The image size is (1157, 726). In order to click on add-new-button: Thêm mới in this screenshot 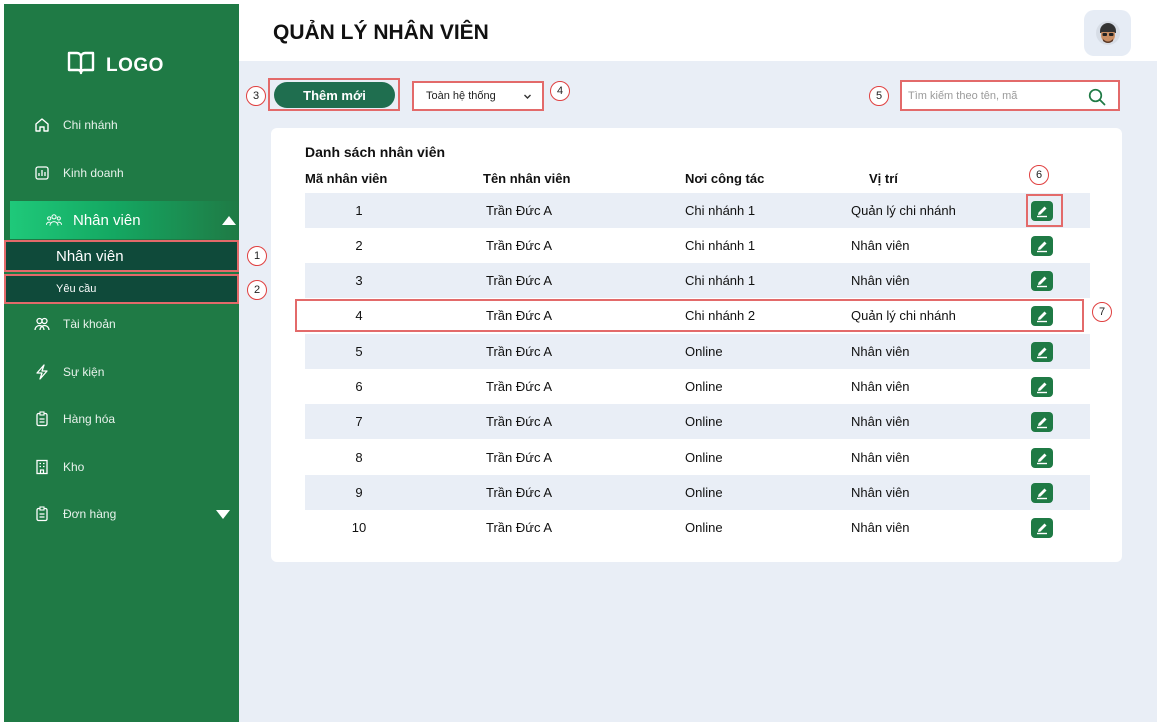, I will do `click(334, 95)`.